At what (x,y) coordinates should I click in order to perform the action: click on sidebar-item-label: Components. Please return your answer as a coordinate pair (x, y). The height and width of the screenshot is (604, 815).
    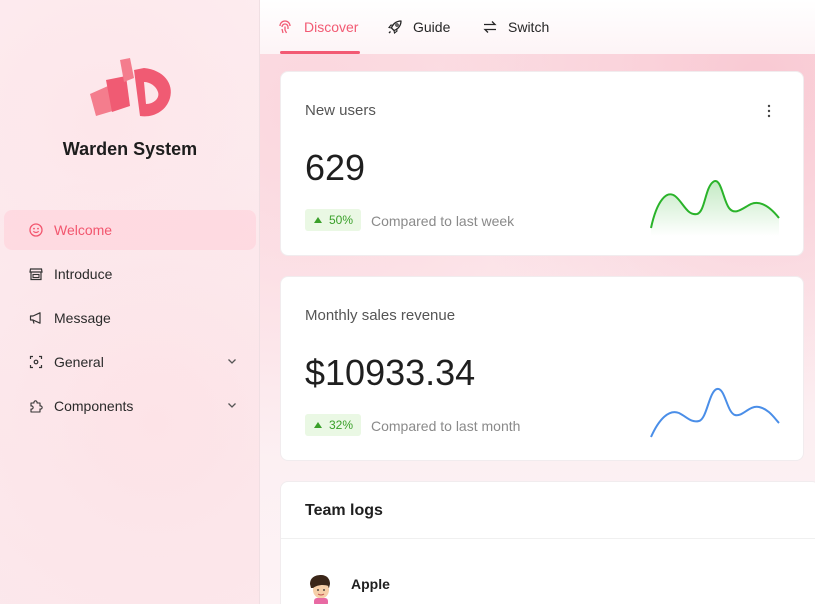
    Looking at the image, I should click on (94, 406).